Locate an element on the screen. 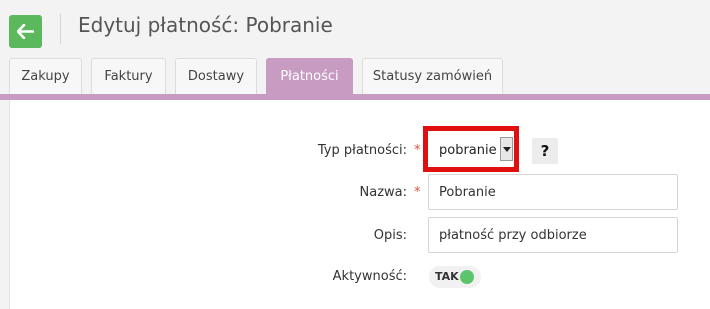 This screenshot has width=710, height=309. back-button is located at coordinates (25, 31).